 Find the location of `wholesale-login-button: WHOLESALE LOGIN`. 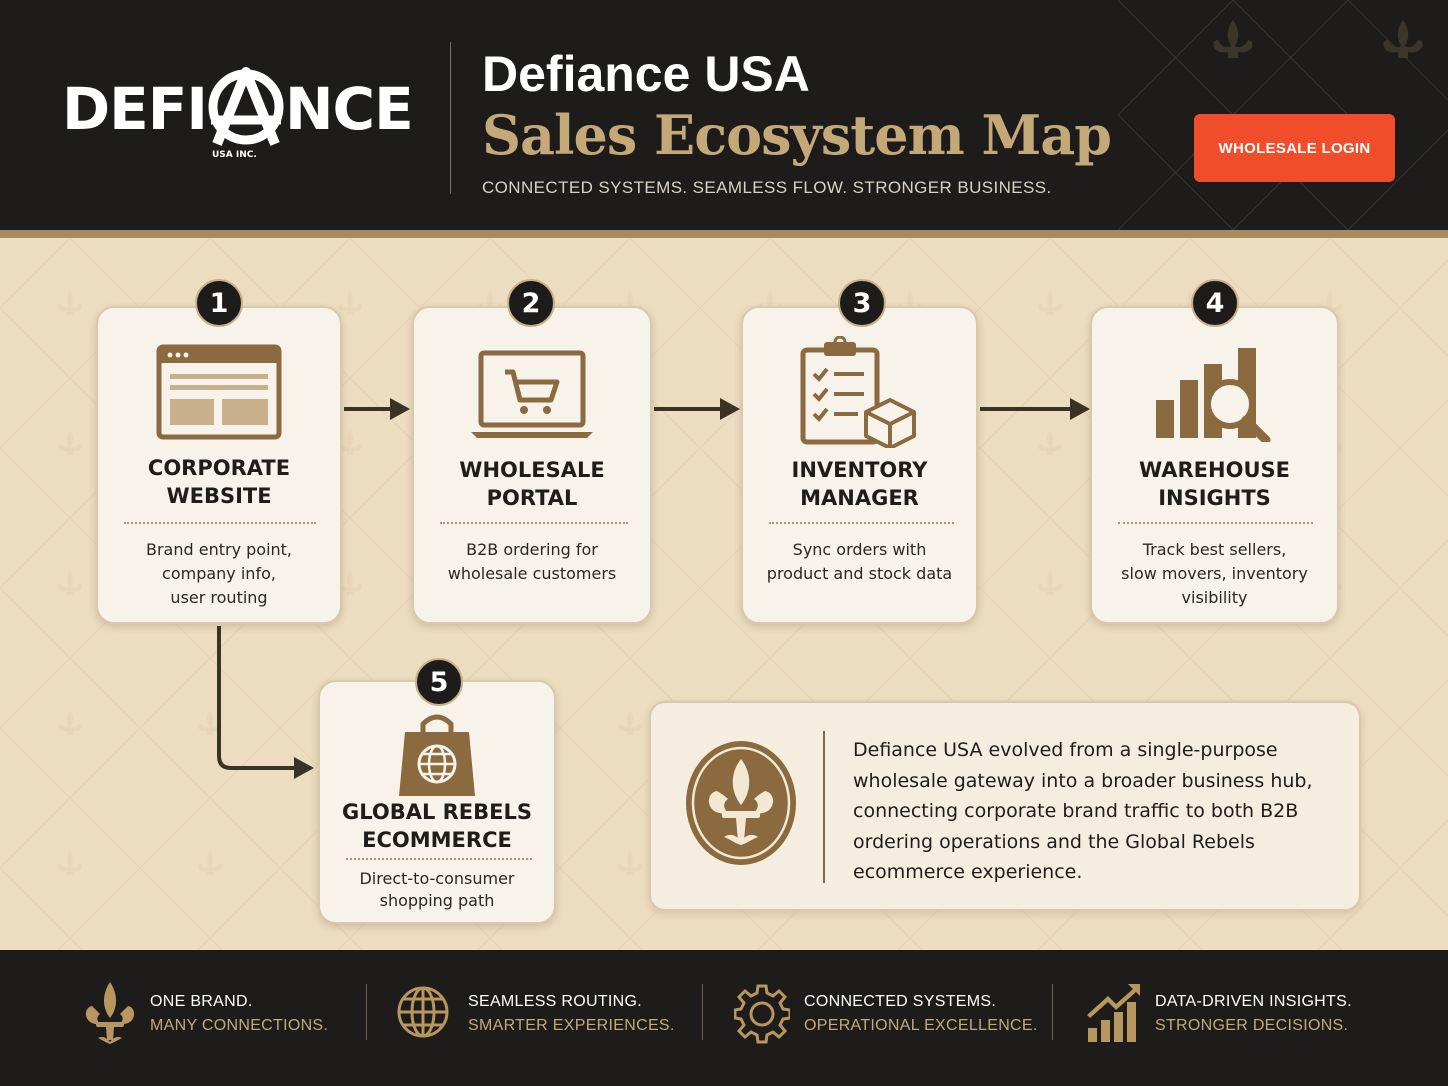

wholesale-login-button: WHOLESALE LOGIN is located at coordinates (1294, 148).